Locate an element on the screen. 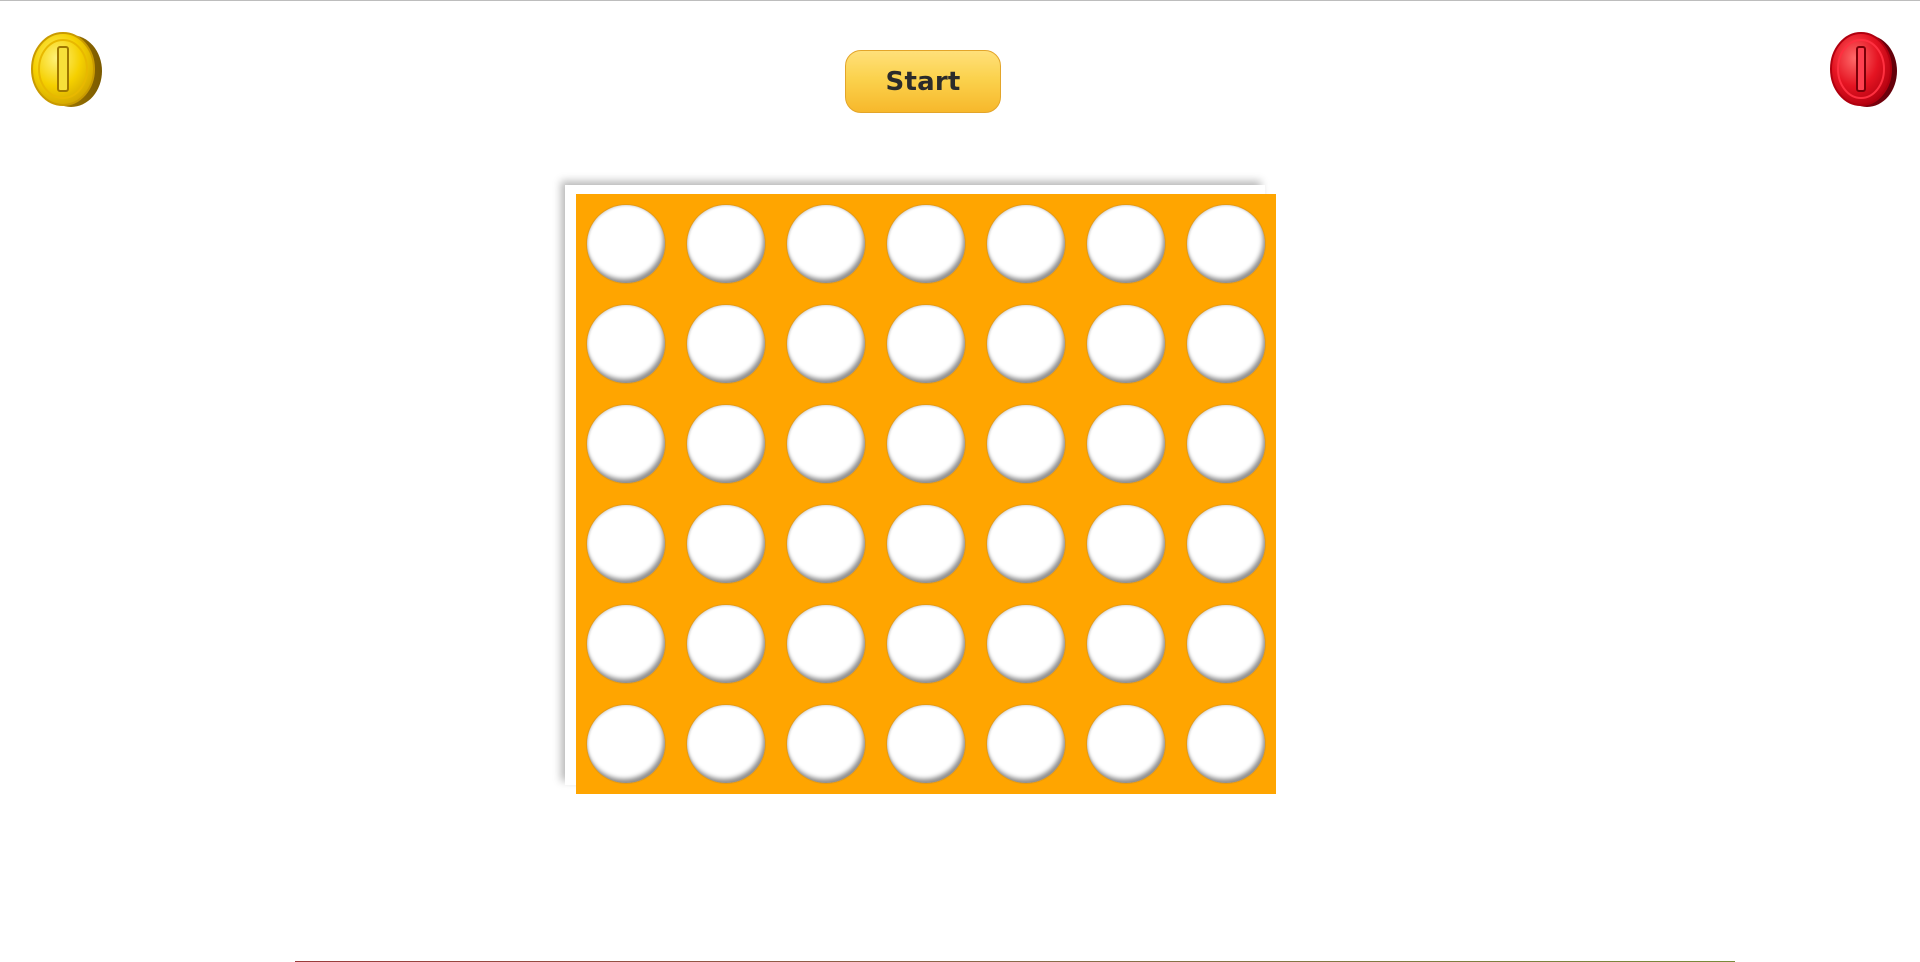 This screenshot has width=1920, height=962. yellow-coin-icon is located at coordinates (66, 69).